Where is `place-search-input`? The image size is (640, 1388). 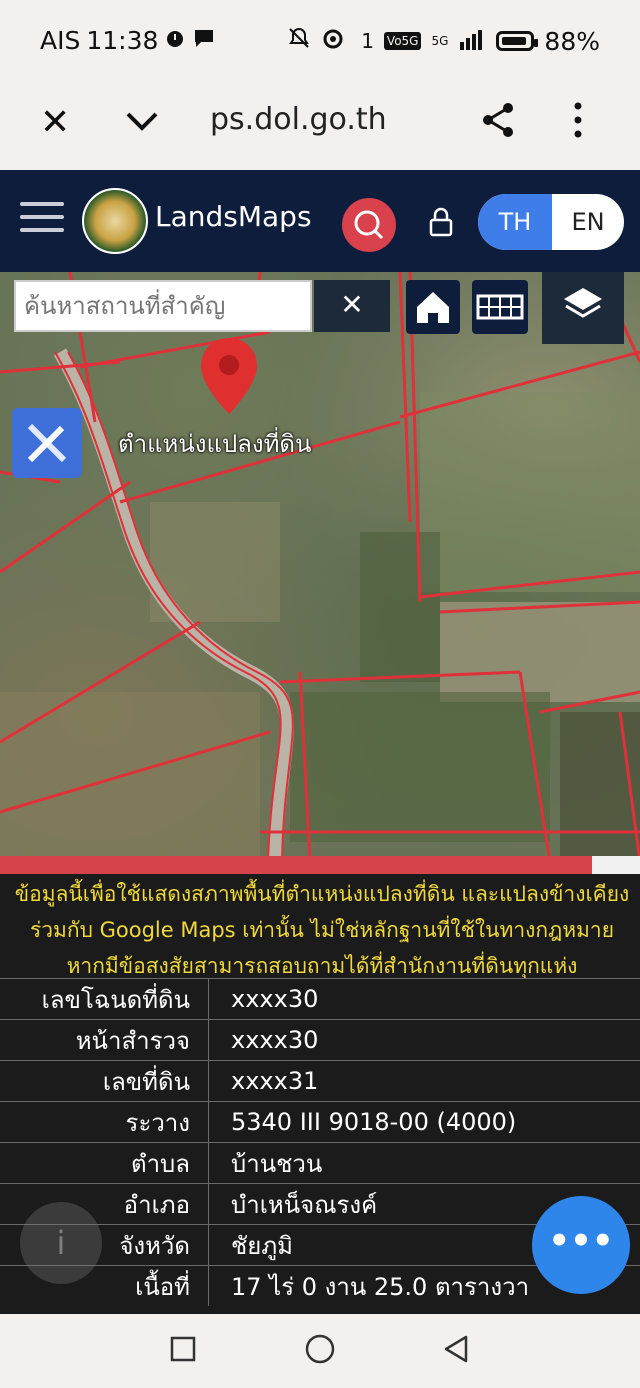
place-search-input is located at coordinates (164, 306).